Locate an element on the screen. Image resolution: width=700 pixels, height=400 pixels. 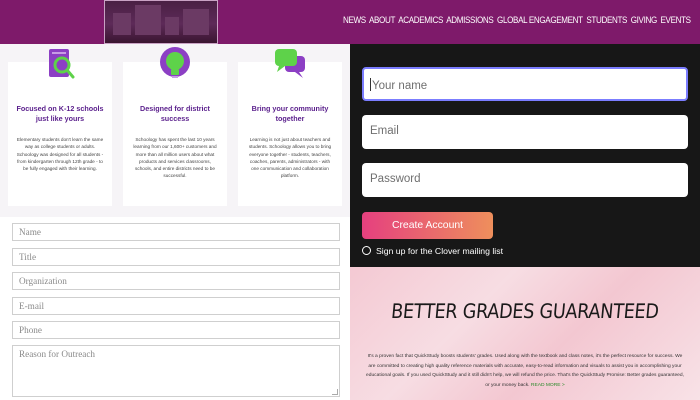
email-field: E-mail is located at coordinates (176, 306).